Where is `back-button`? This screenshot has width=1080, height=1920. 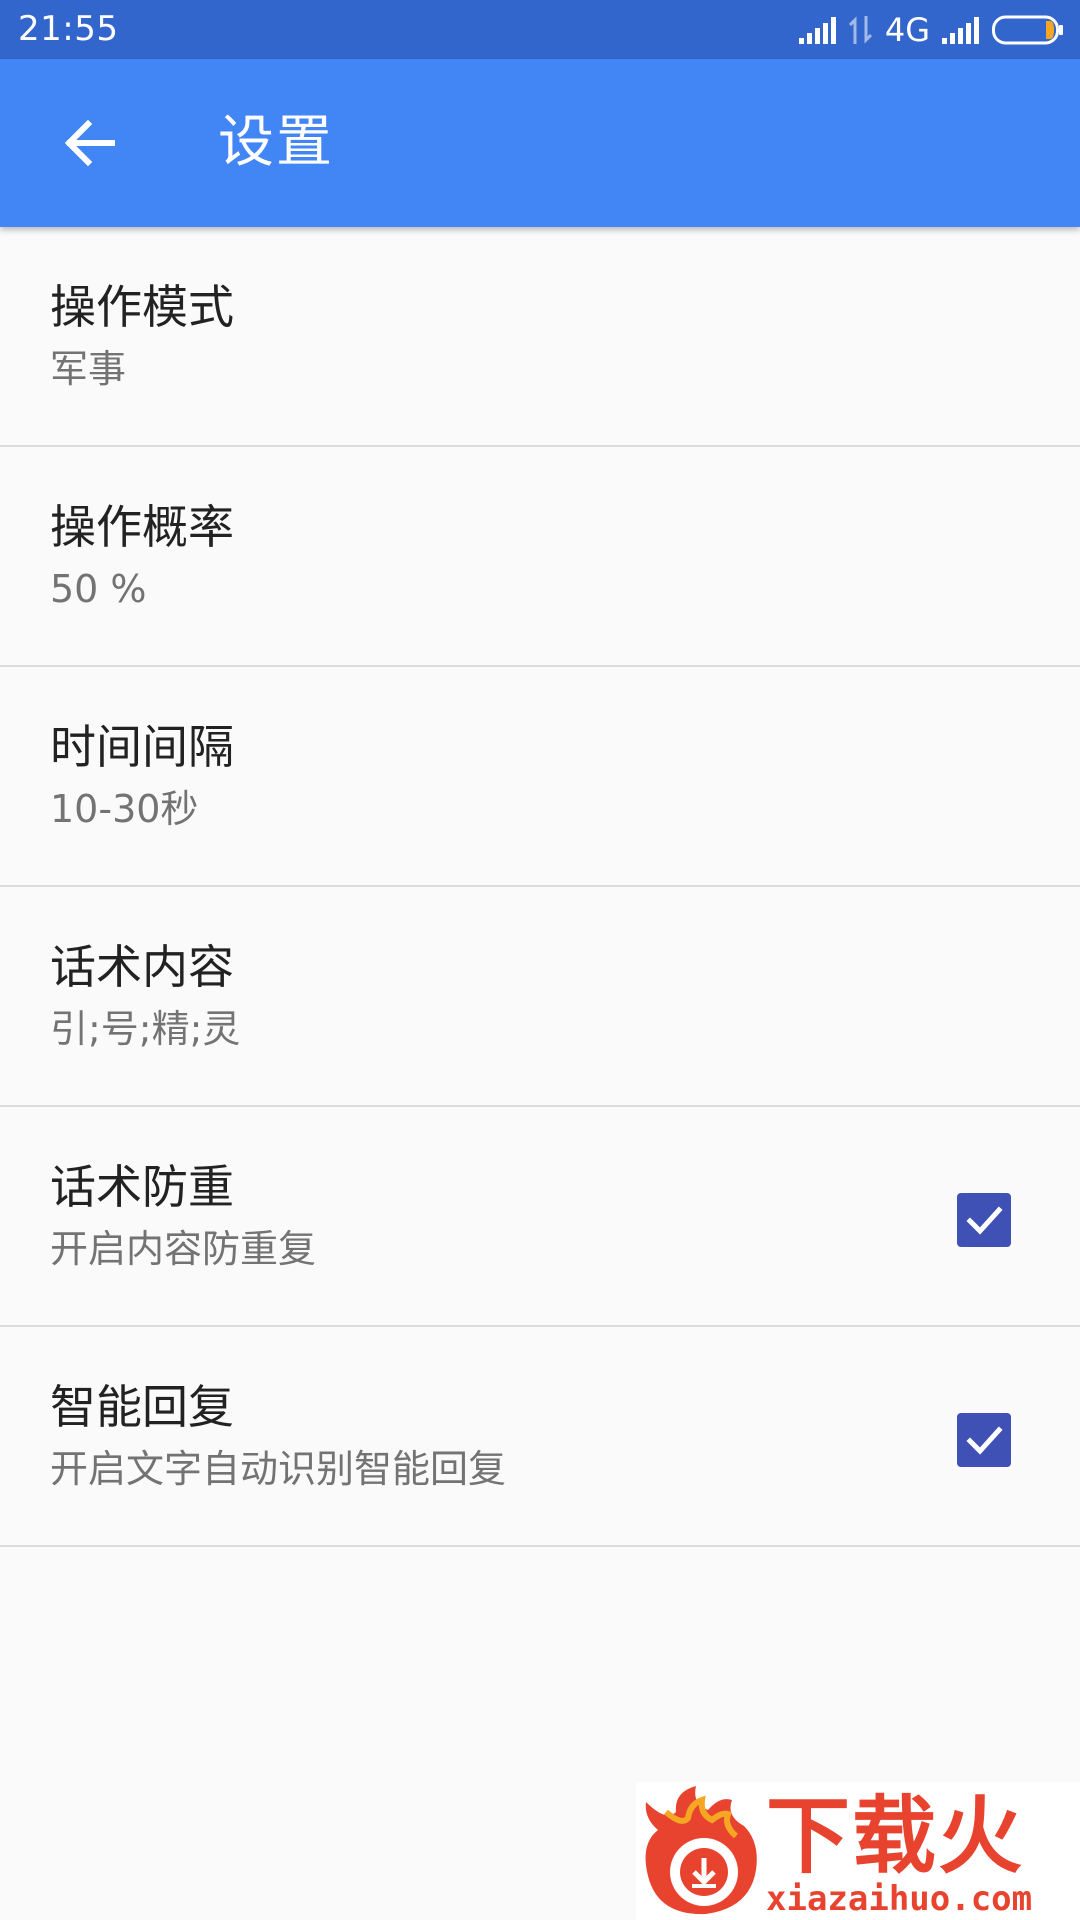
back-button is located at coordinates (90, 143).